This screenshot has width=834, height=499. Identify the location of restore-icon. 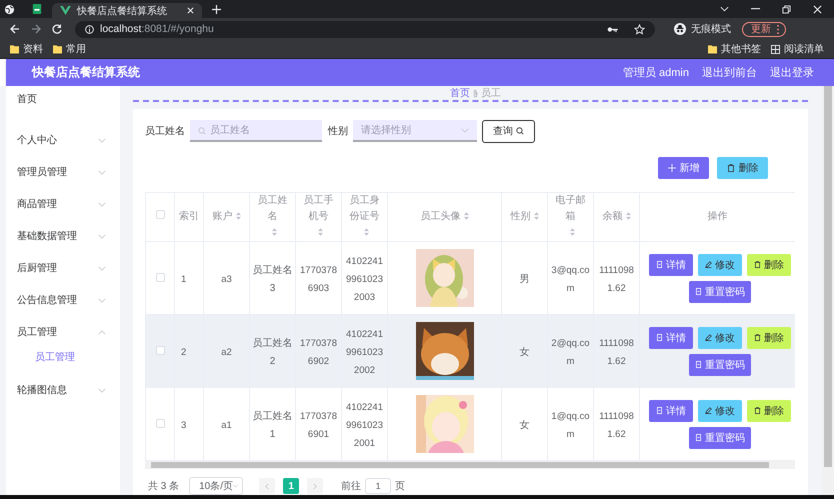
(786, 9).